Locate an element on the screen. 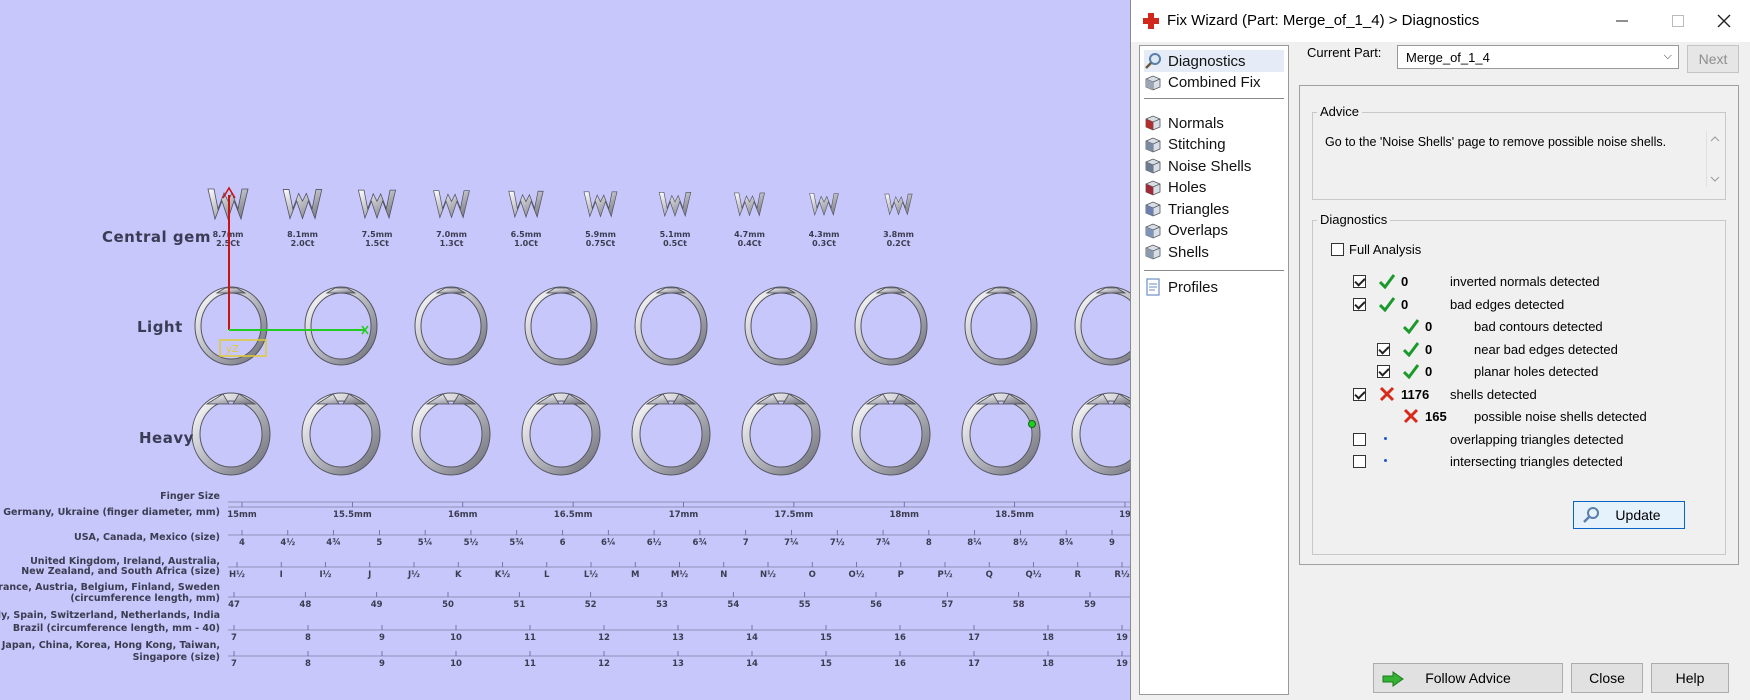  usa-scale-tick-label: 5½ is located at coordinates (471, 542).